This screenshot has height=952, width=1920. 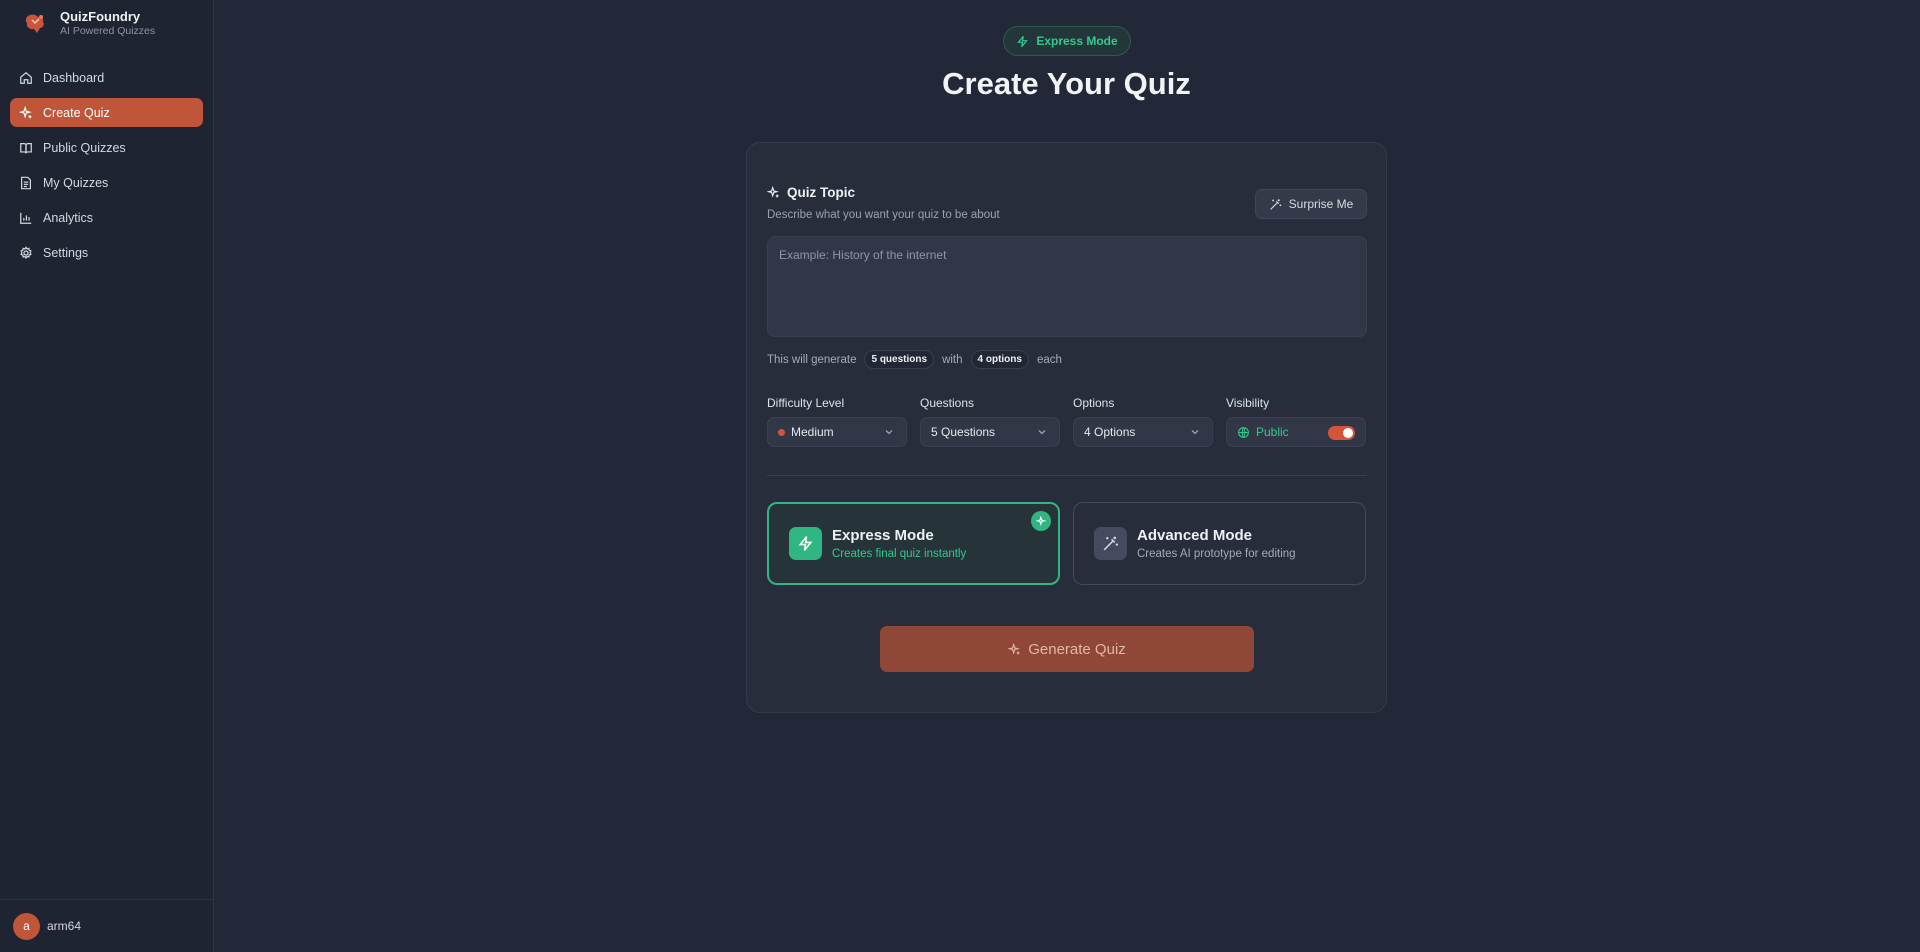 What do you see at coordinates (26, 252) in the screenshot?
I see `gear-icon` at bounding box center [26, 252].